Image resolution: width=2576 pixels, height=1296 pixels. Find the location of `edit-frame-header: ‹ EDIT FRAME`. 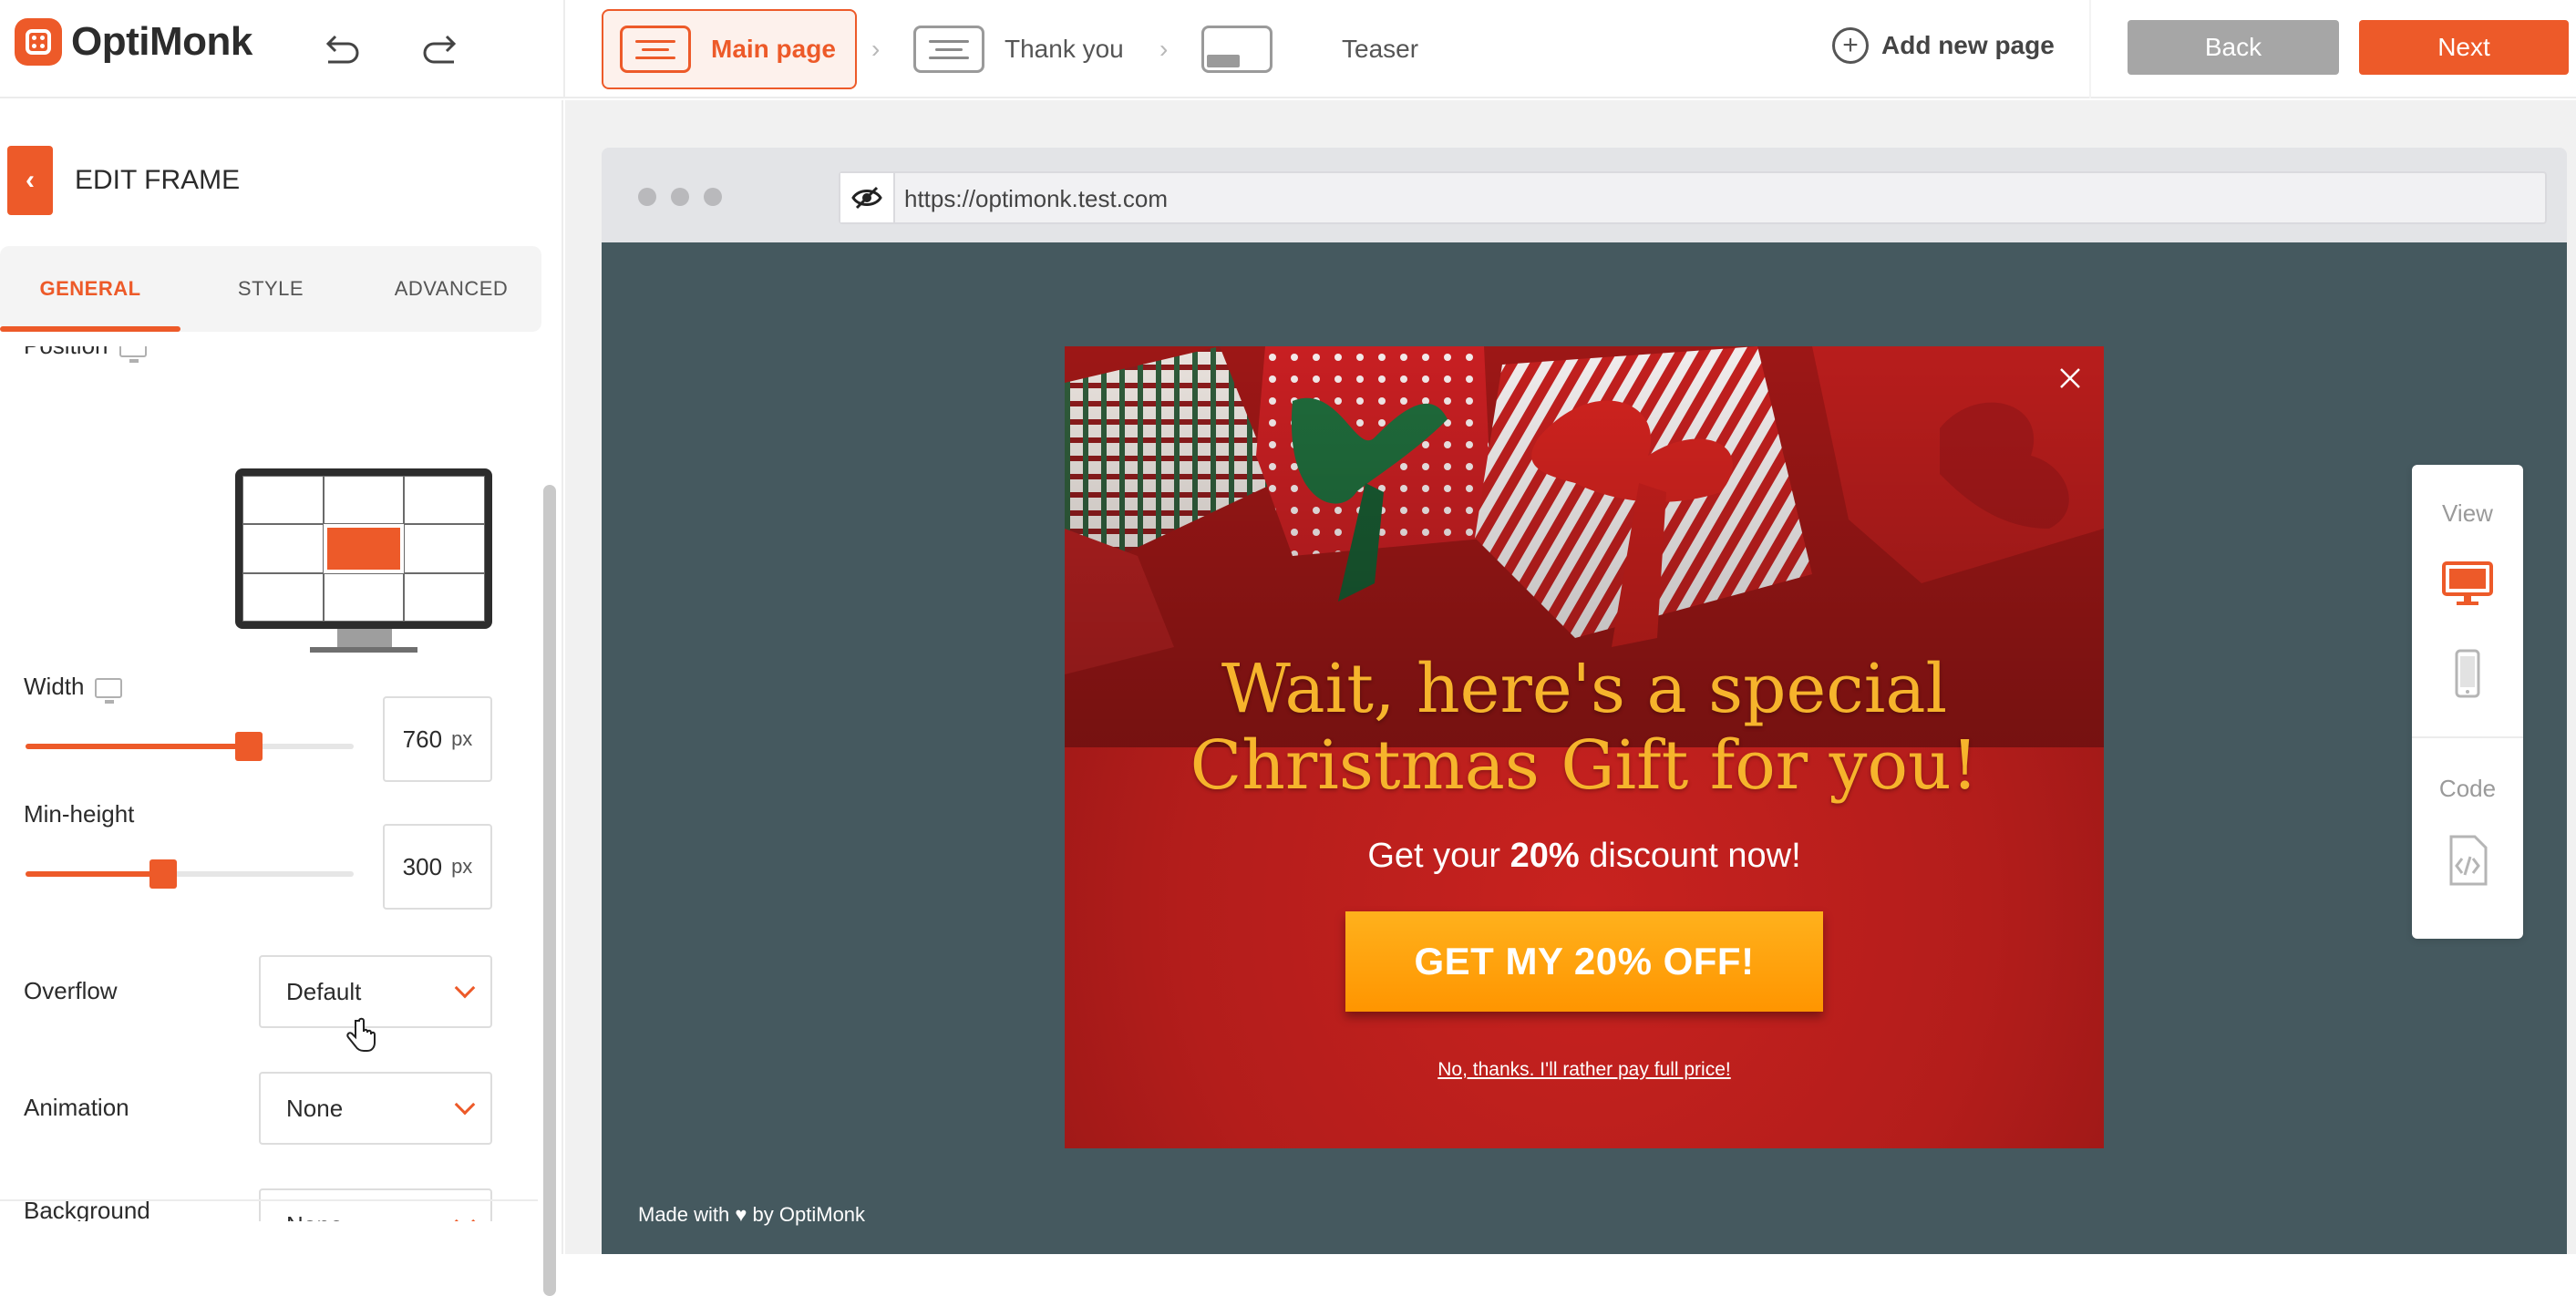

edit-frame-header: ‹ EDIT FRAME is located at coordinates (123, 181).